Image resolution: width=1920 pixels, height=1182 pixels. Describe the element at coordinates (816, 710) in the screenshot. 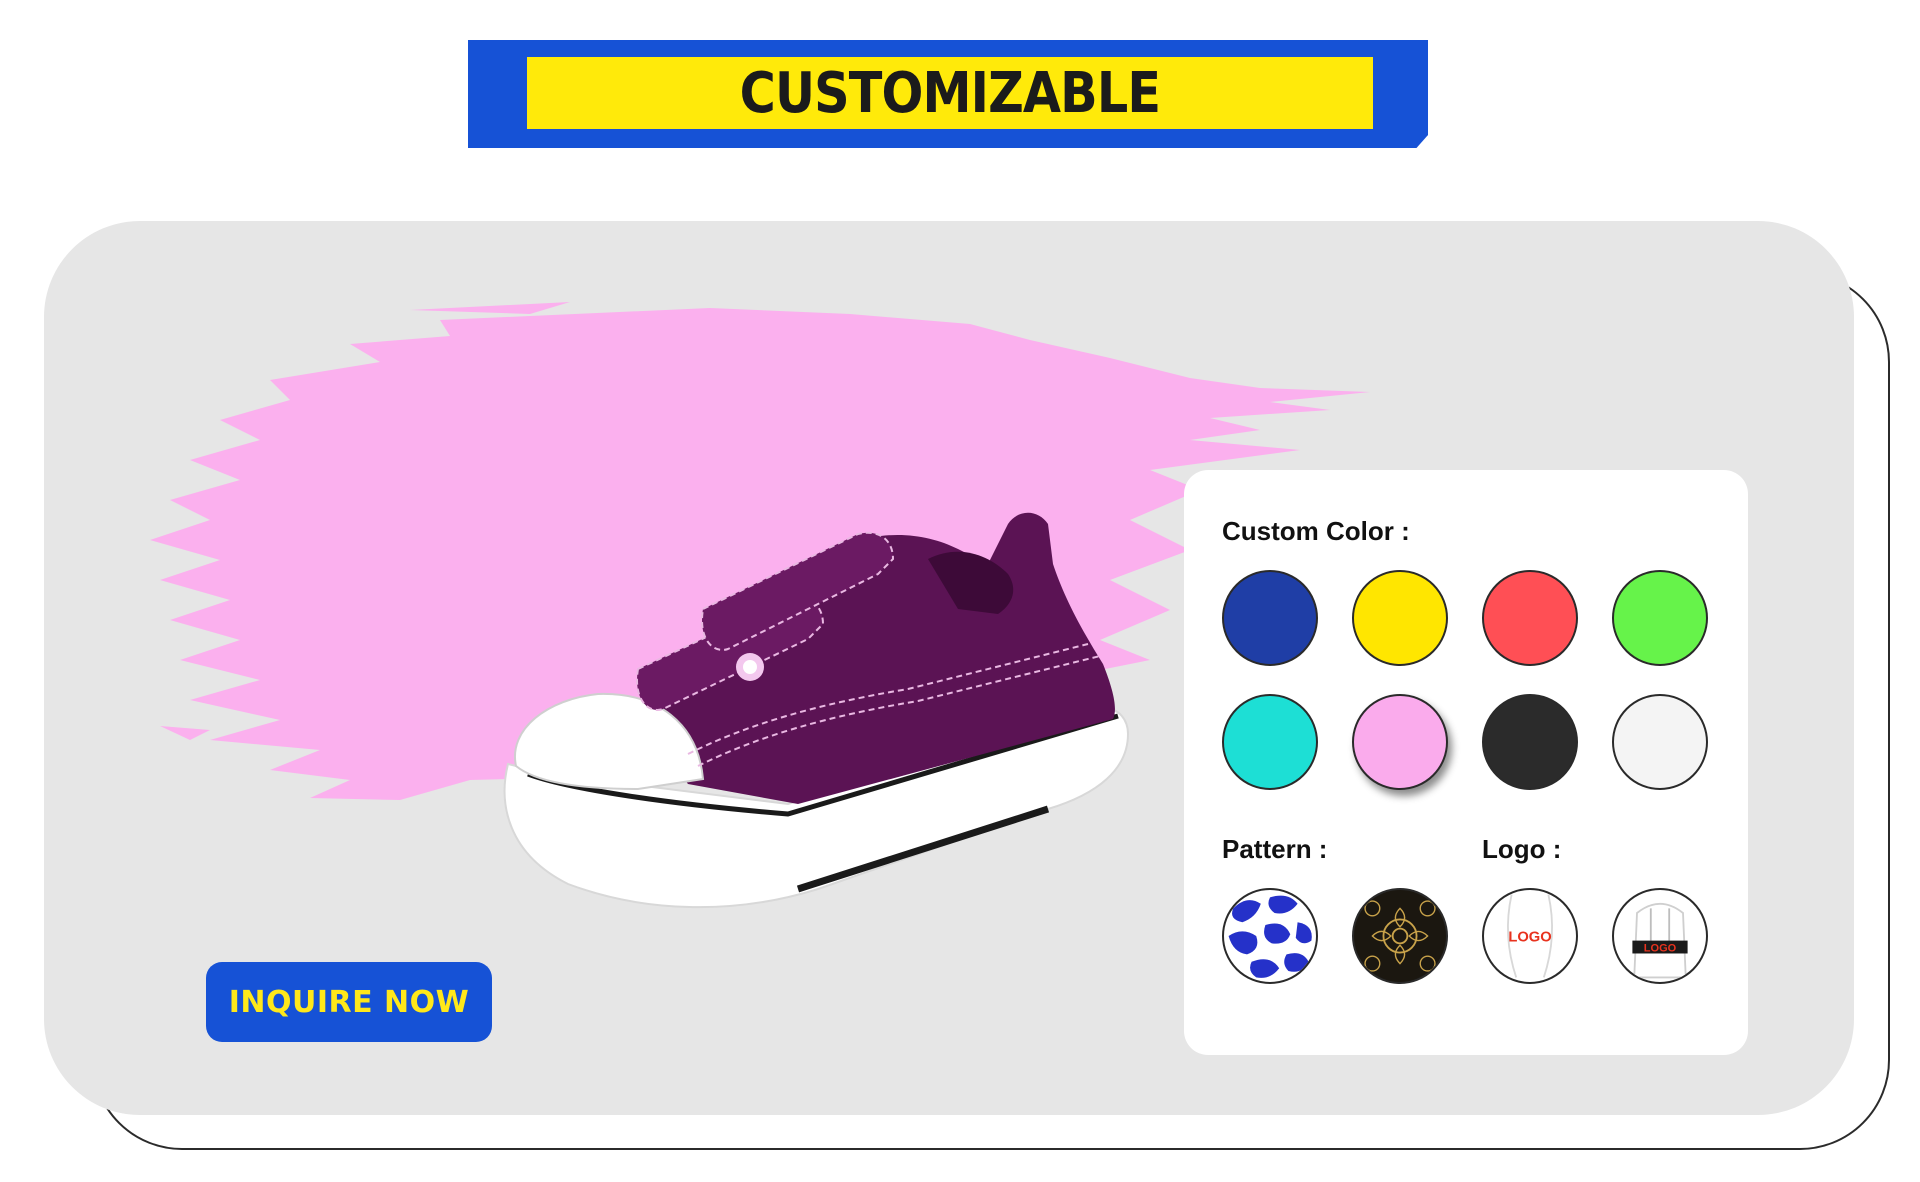

I see `shoe-image` at that location.